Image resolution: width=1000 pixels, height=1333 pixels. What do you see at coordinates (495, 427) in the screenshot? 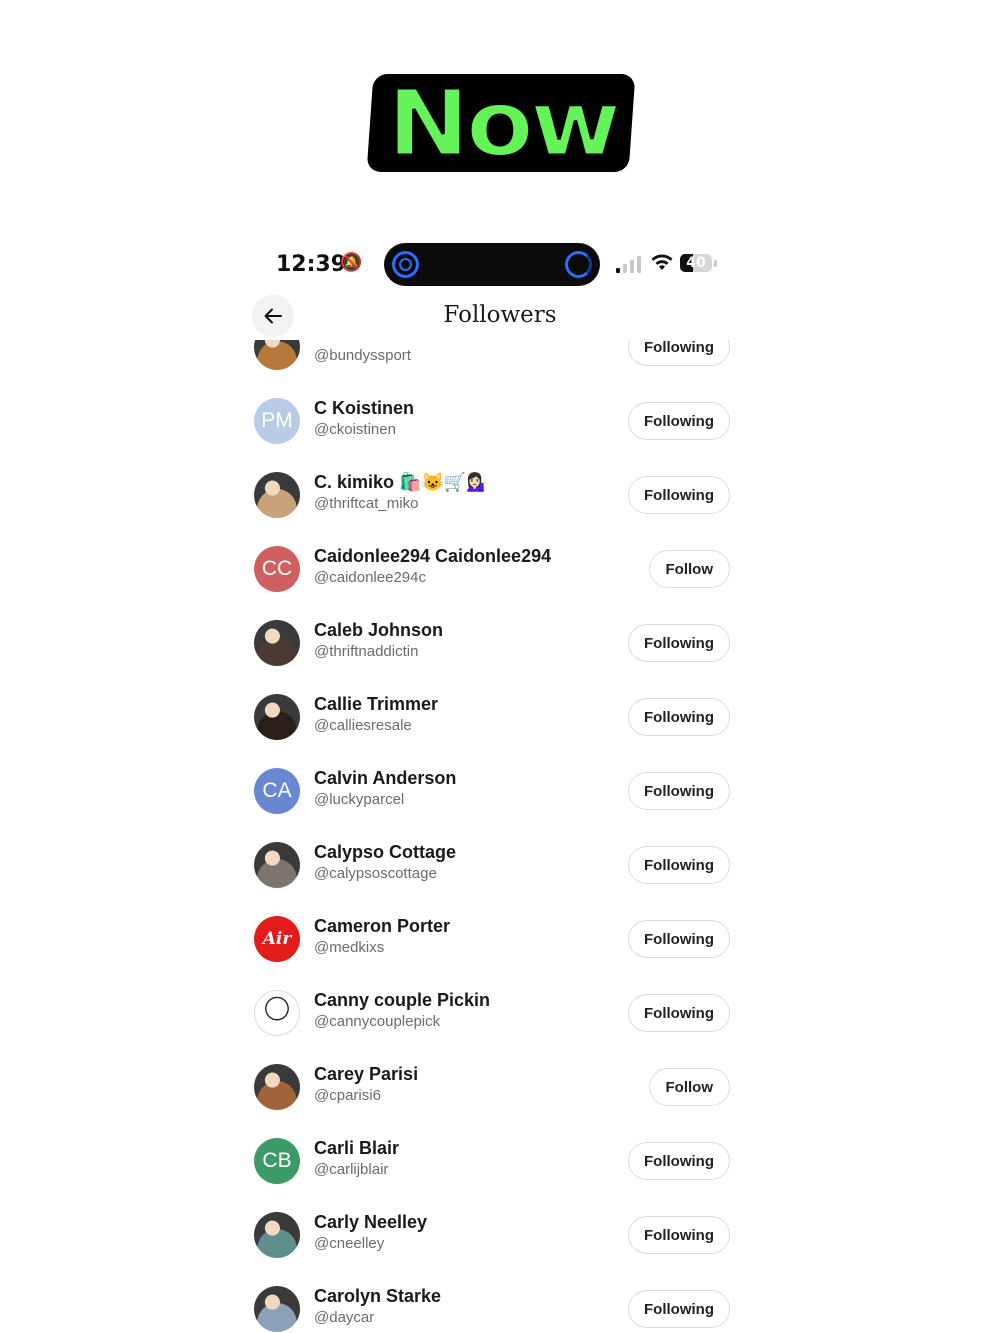
I see `follower-row: PM C Koistinen @ckoistinen Following` at bounding box center [495, 427].